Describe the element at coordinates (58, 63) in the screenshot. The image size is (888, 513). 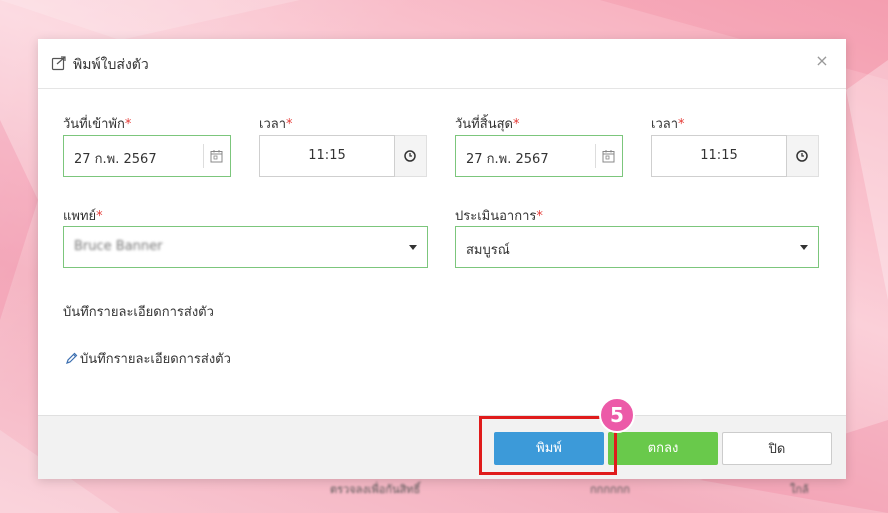
I see `share-icon` at that location.